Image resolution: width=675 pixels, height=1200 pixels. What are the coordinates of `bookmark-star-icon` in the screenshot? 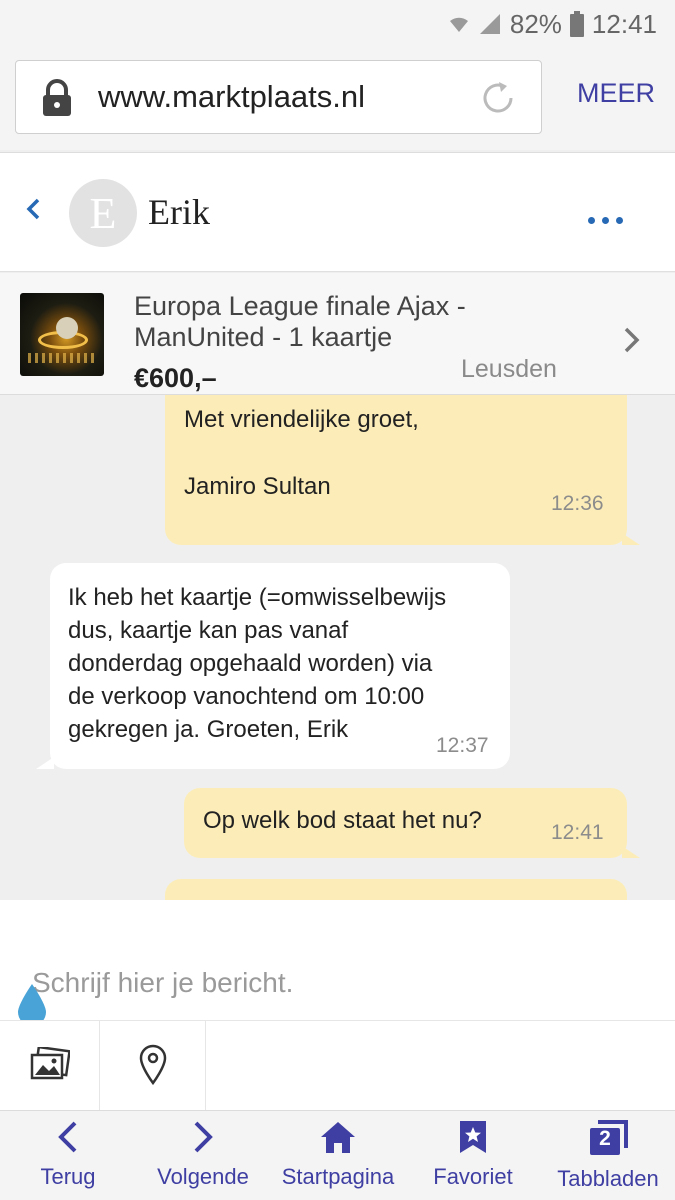 It's located at (473, 1135).